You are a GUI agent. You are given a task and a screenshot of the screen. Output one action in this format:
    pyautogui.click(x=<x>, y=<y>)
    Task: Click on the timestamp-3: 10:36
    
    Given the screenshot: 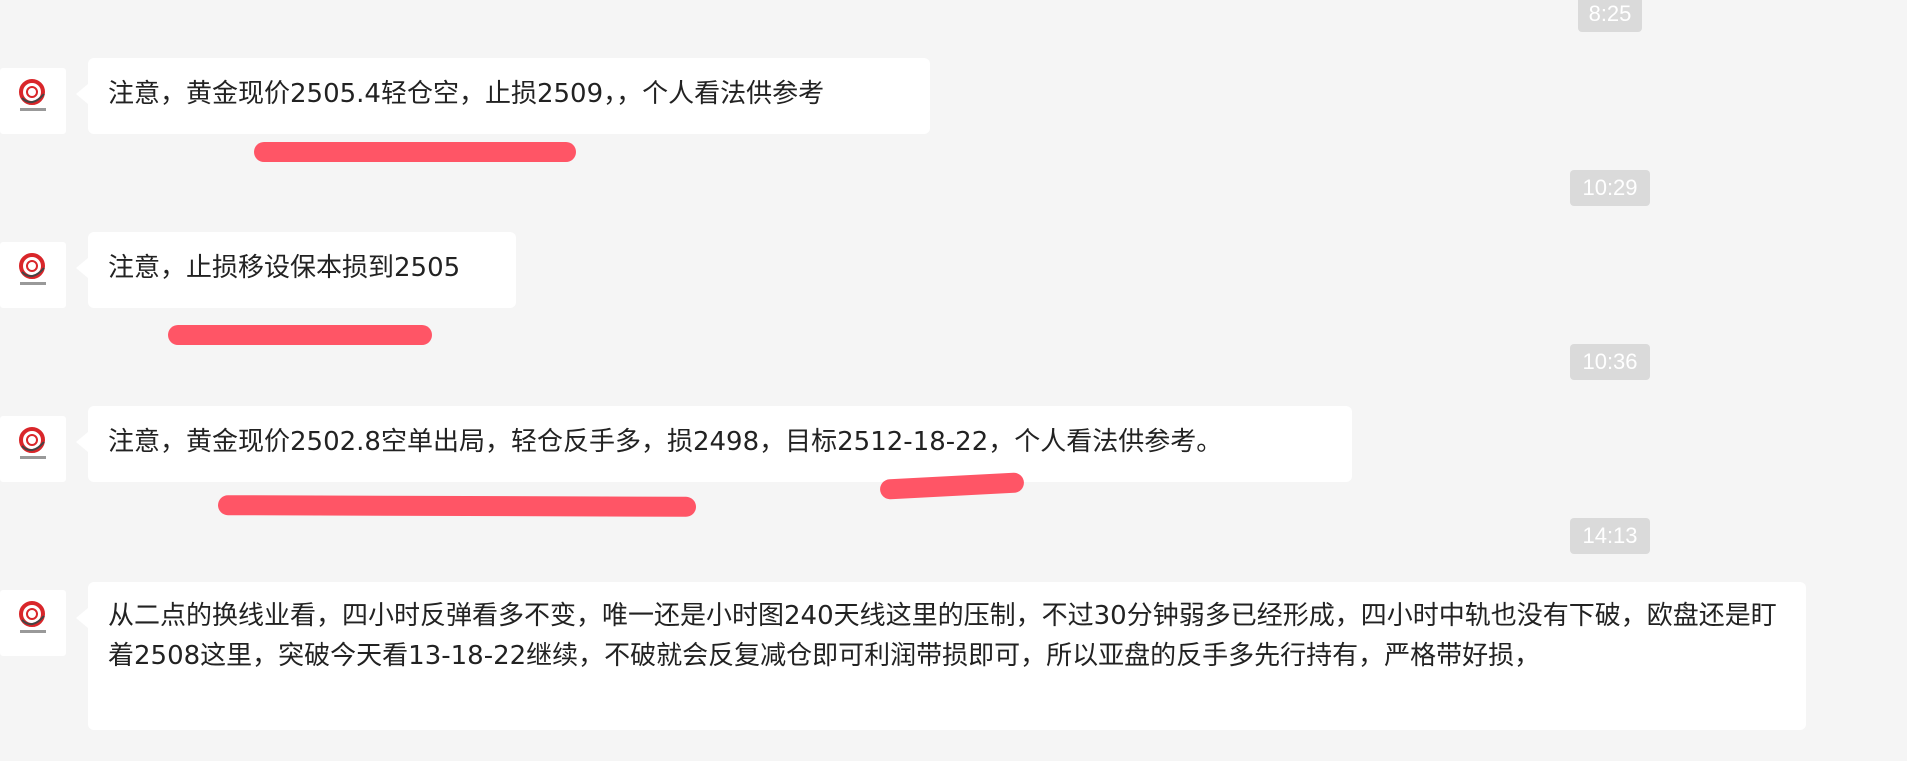 What is the action you would take?
    pyautogui.click(x=1610, y=362)
    